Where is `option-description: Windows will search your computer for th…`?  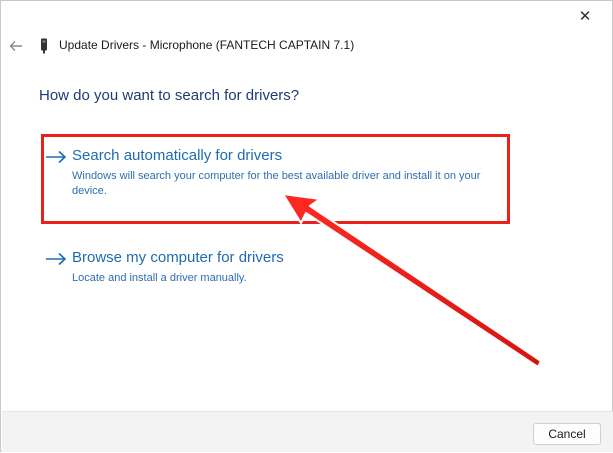 option-description: Windows will search your computer for th… is located at coordinates (276, 183).